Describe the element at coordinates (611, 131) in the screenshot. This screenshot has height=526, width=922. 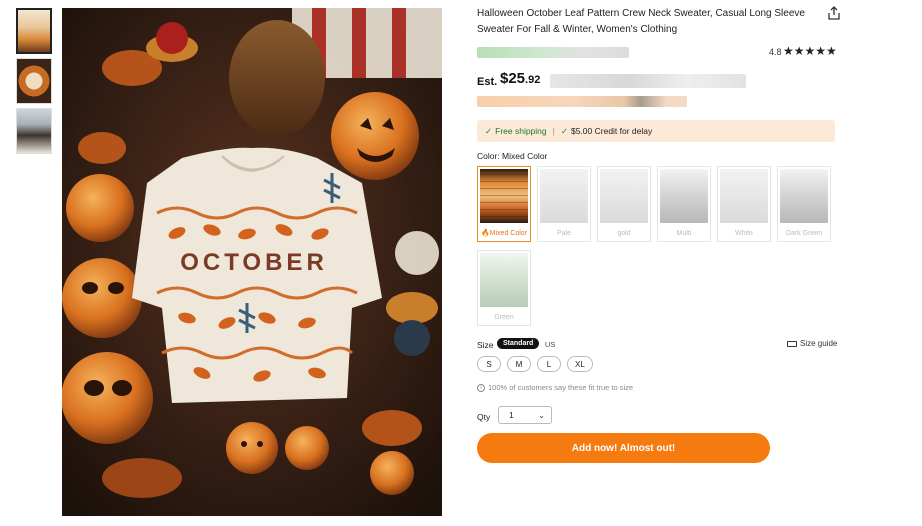
I see `delay-credit-label: $5.00 Credit for delay` at that location.